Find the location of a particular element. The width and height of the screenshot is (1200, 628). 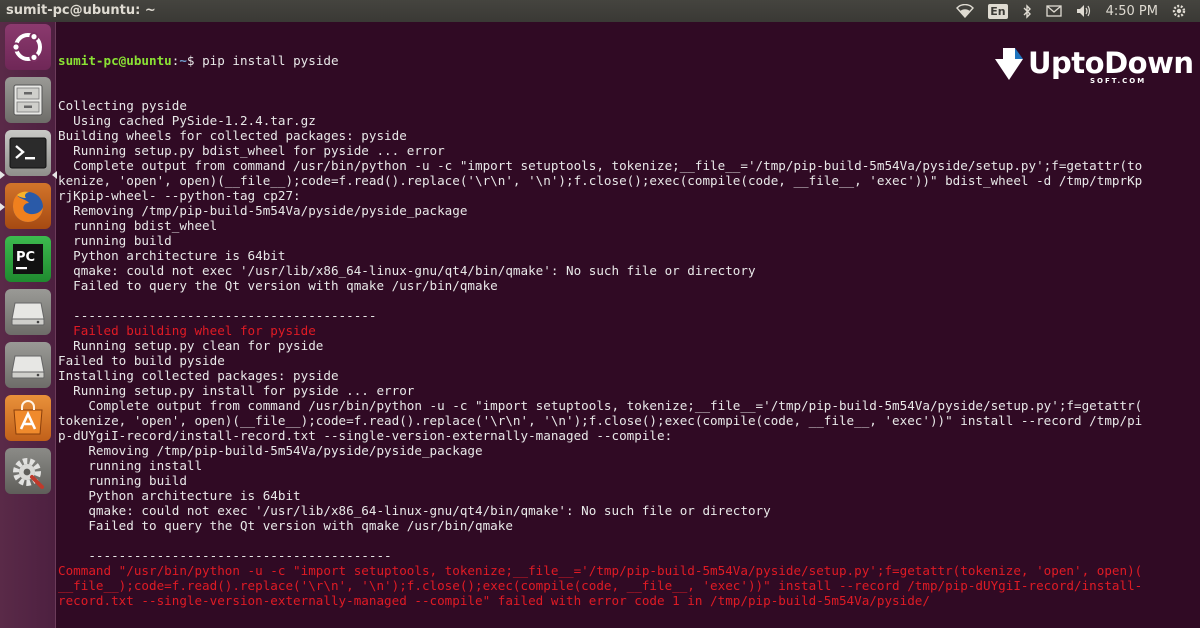

firefox-icon is located at coordinates (28, 206).